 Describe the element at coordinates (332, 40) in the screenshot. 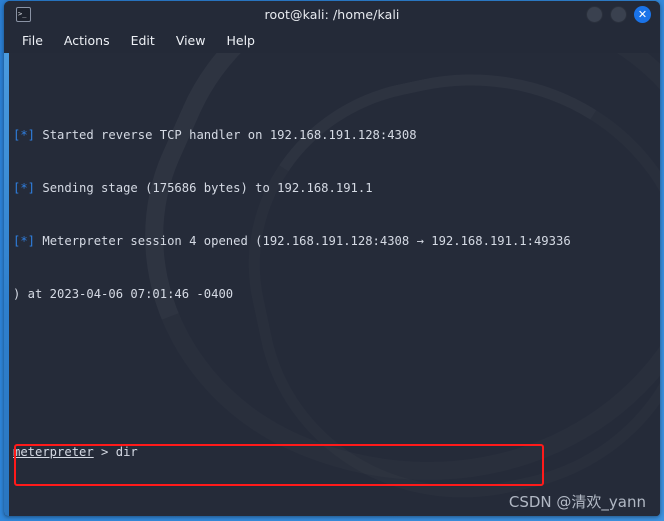

I see `menu-bar: File Actions Edit View Help` at that location.